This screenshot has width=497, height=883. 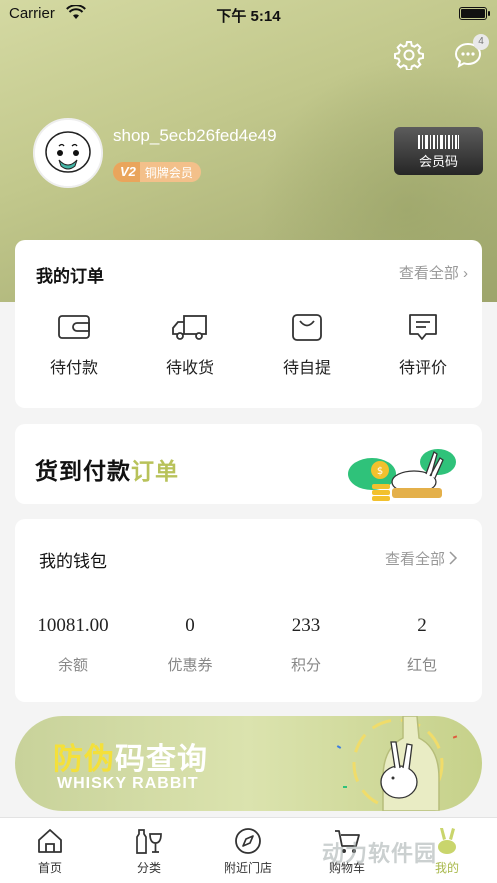 What do you see at coordinates (438, 161) in the screenshot?
I see `member-code-label: 会员码` at bounding box center [438, 161].